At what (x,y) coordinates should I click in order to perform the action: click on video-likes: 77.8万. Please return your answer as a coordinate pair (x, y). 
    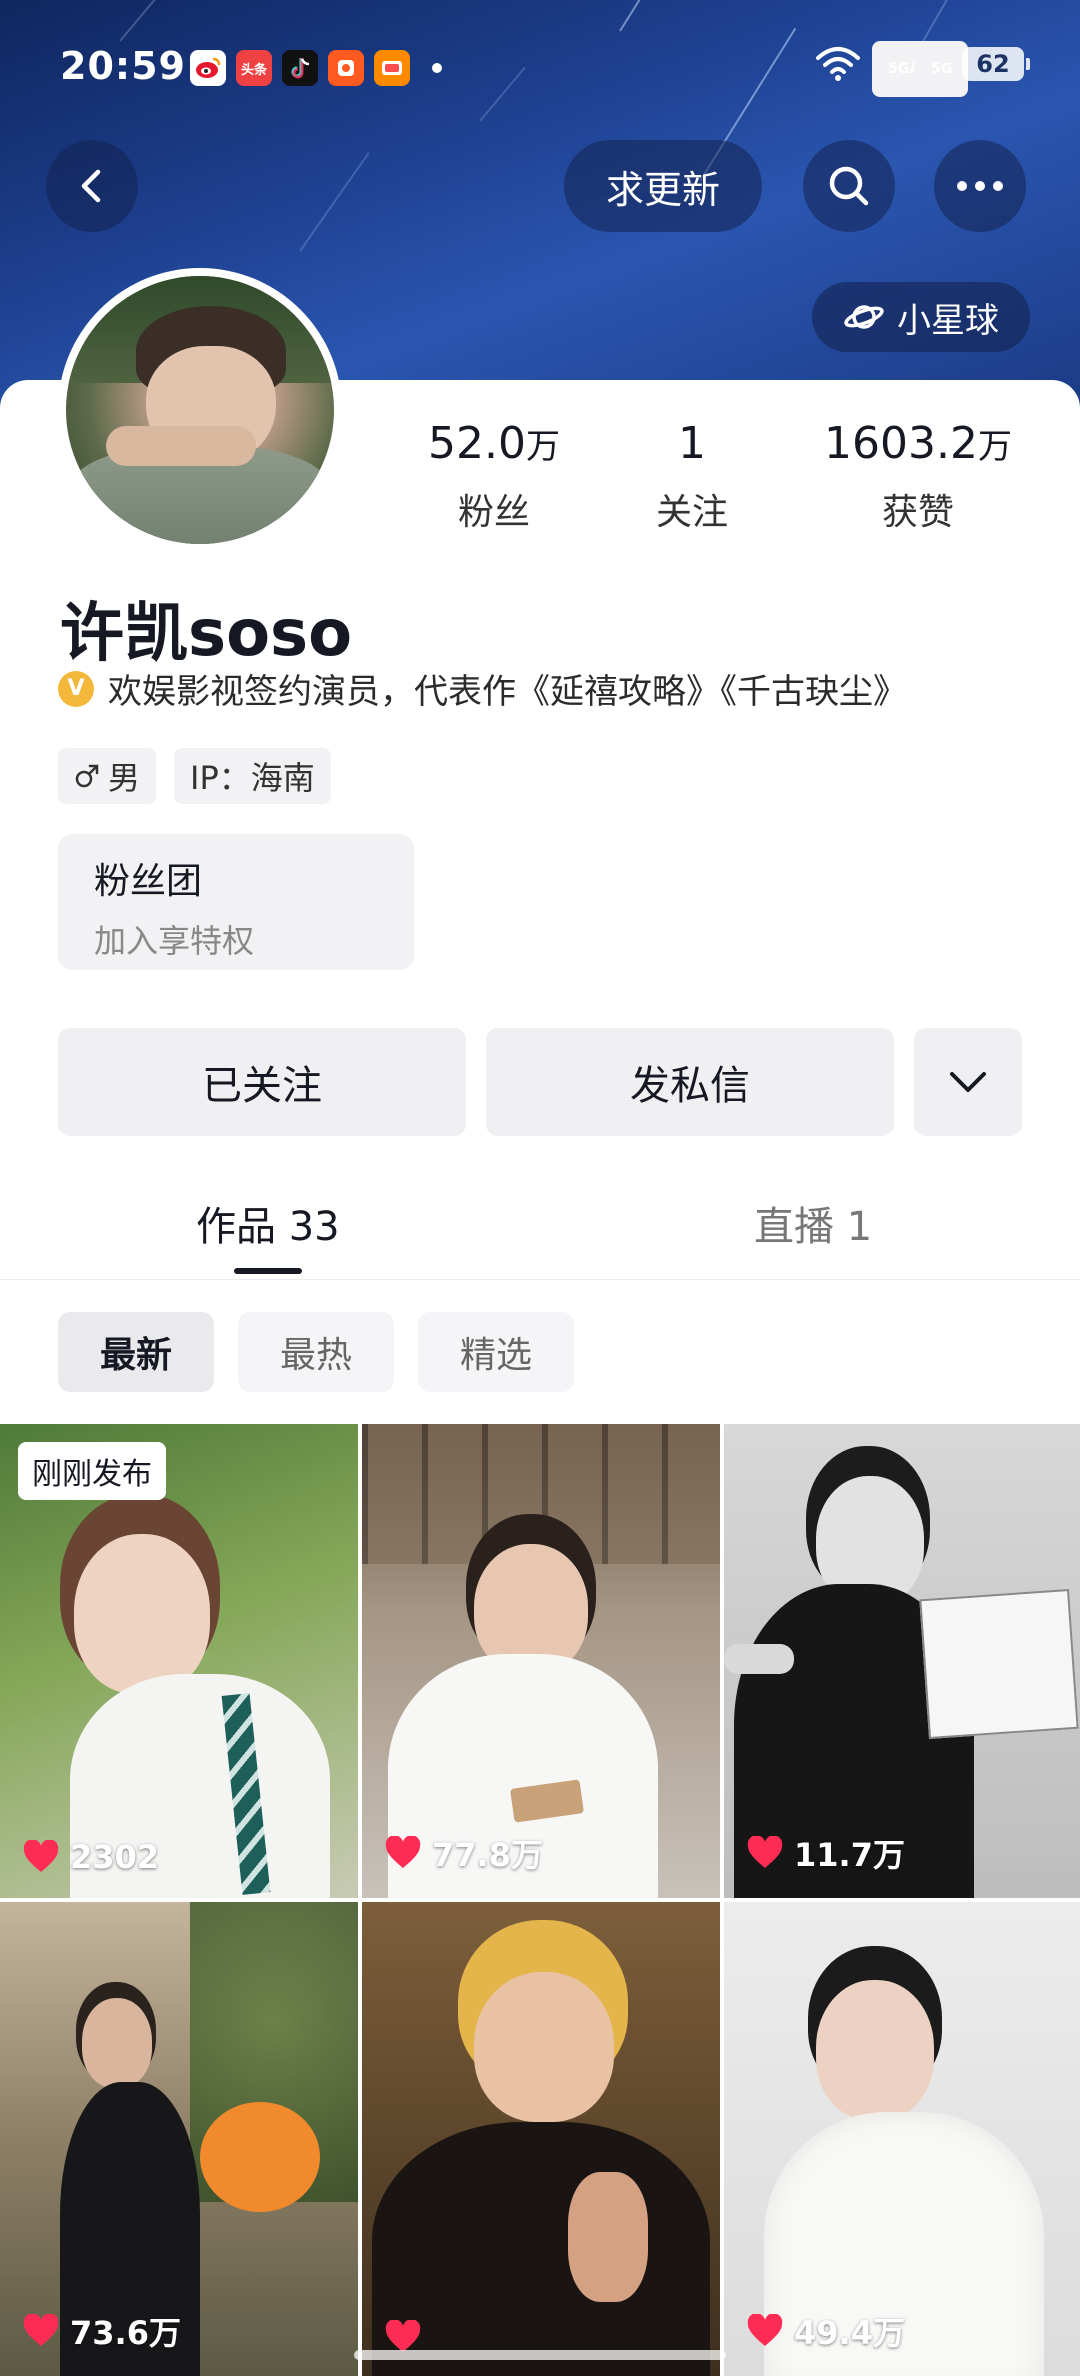
    Looking at the image, I should click on (463, 1853).